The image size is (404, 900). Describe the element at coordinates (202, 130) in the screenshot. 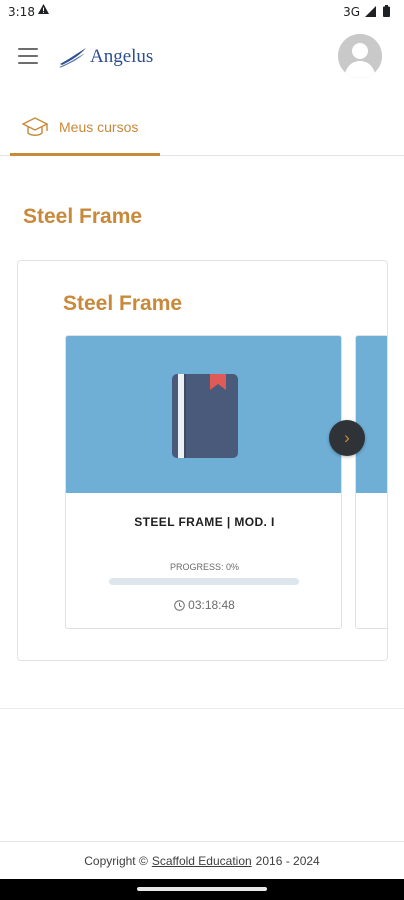

I see `tab-bar: Meus cursos` at that location.